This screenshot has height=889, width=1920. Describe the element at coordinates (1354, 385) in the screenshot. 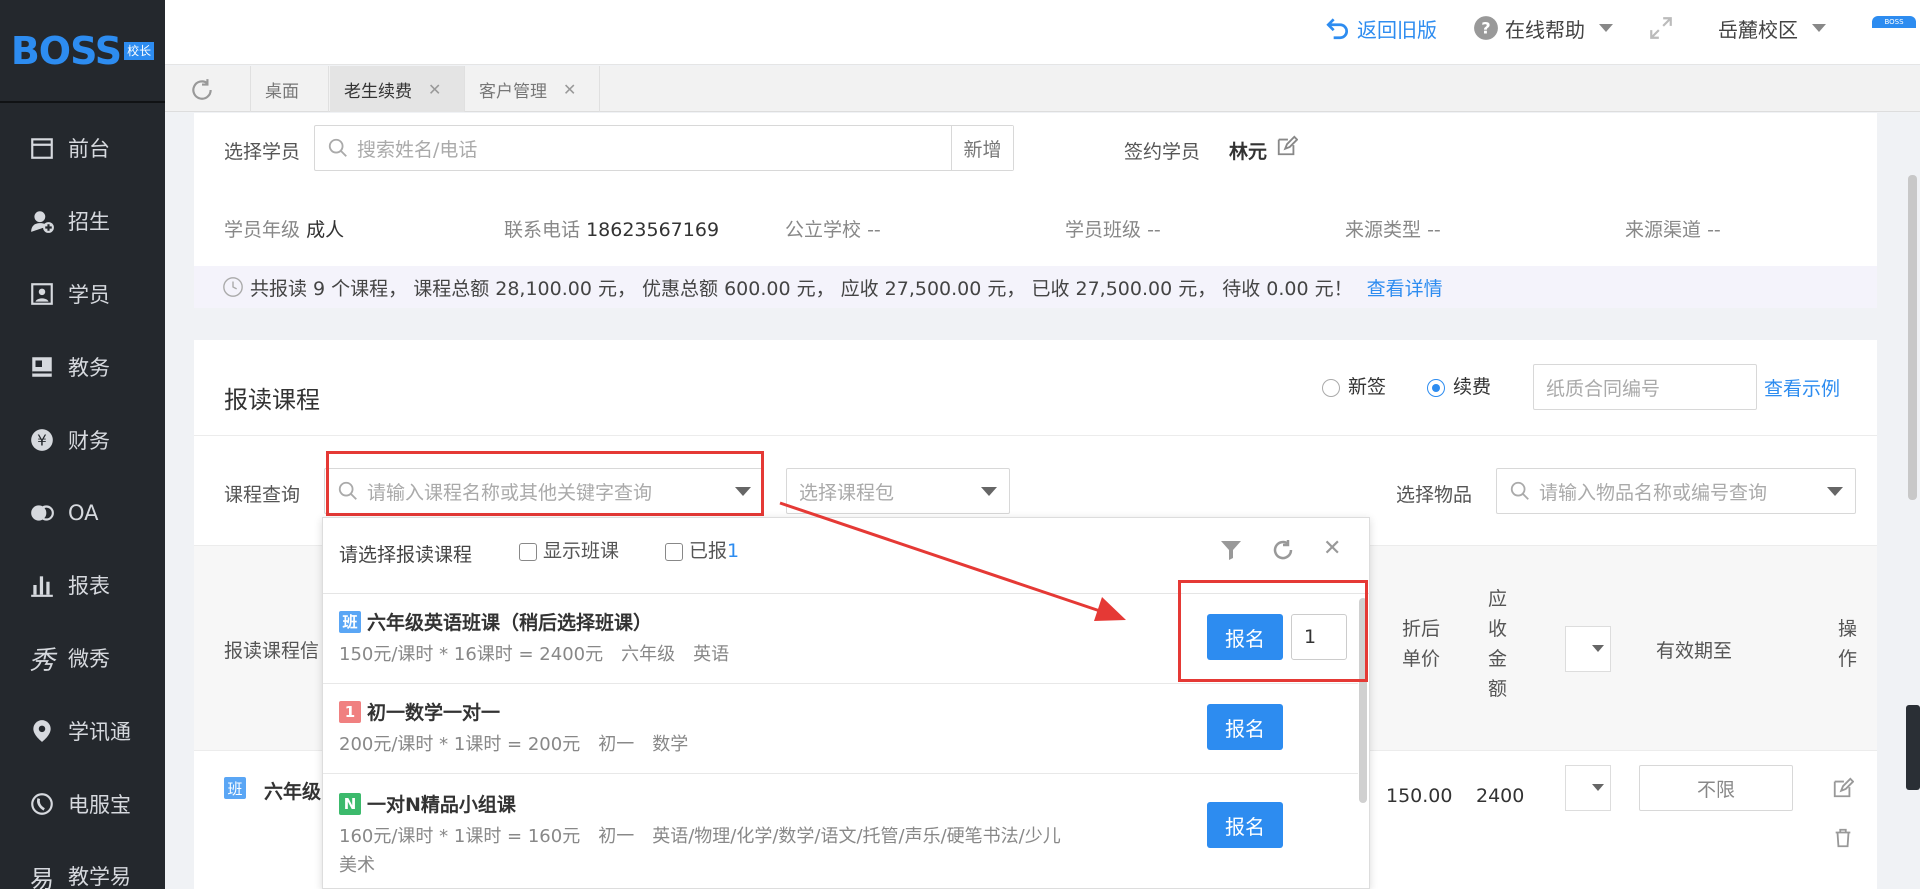

I see `radio-new: 新签` at that location.